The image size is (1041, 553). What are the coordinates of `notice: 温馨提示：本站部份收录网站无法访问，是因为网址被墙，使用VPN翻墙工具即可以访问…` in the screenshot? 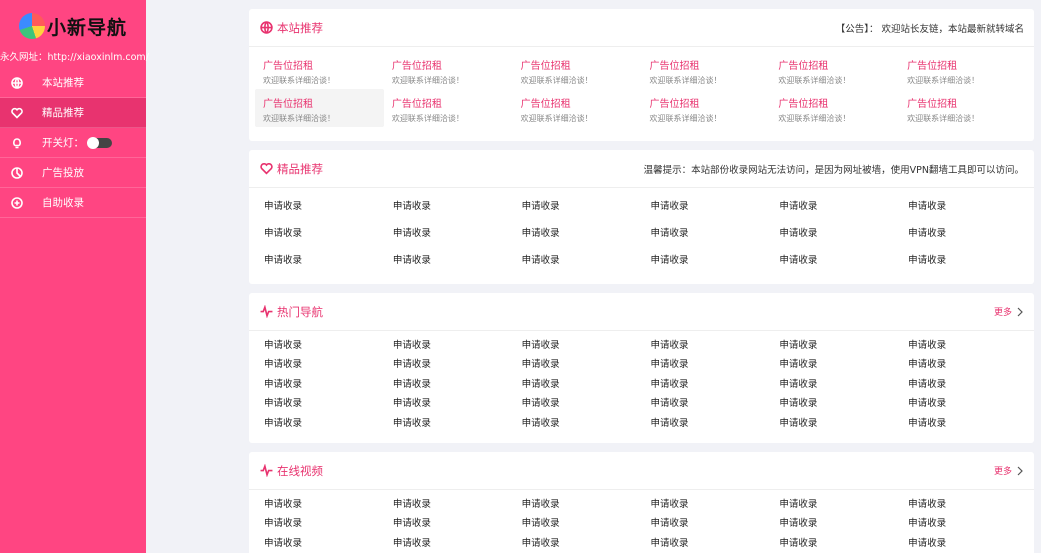 It's located at (833, 170).